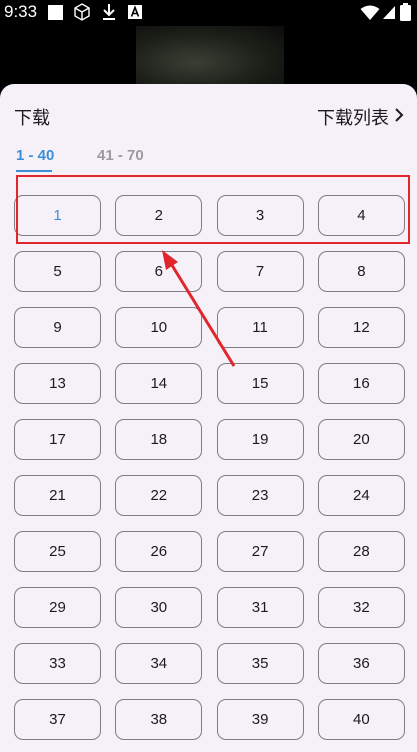  What do you see at coordinates (370, 15) in the screenshot?
I see `wifi-icon` at bounding box center [370, 15].